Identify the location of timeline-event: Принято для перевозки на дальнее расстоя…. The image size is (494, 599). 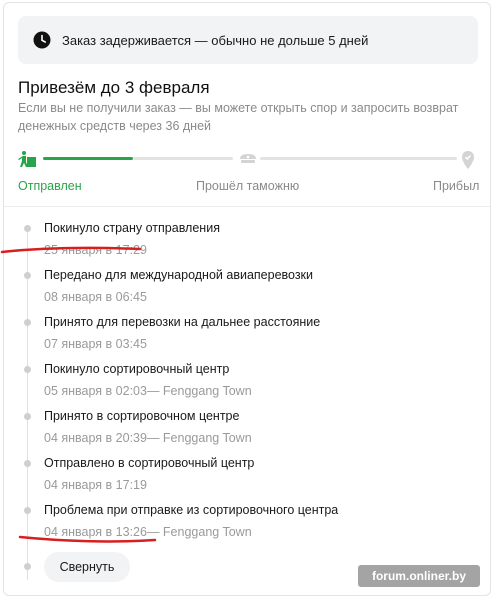
(247, 327).